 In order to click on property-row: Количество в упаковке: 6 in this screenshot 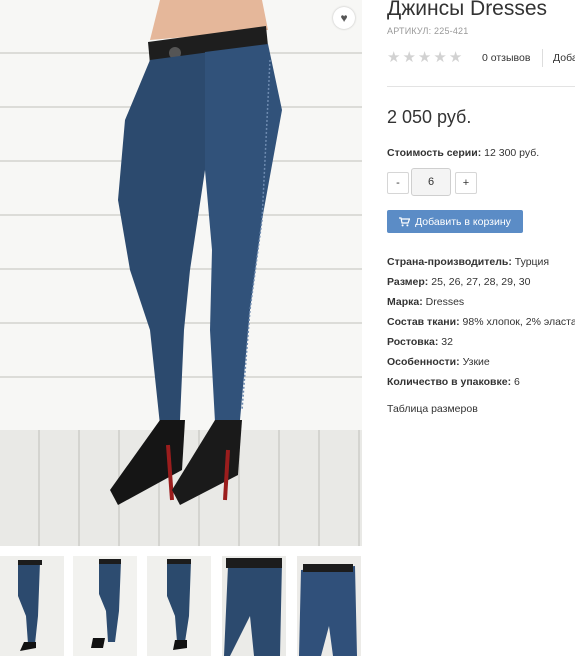, I will do `click(481, 386)`.